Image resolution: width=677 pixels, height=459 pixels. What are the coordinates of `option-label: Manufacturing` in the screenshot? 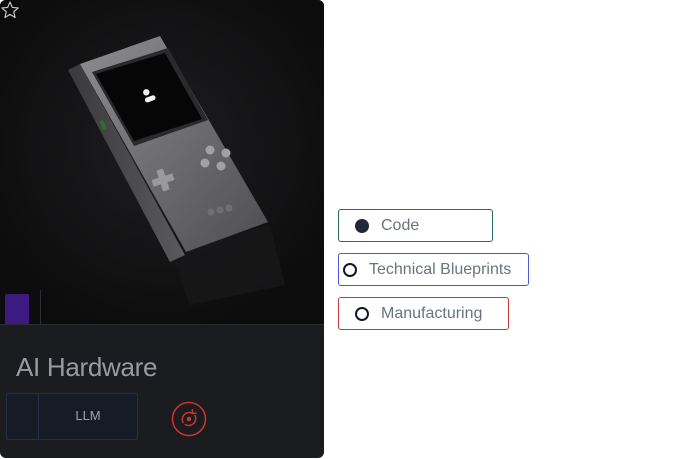 It's located at (432, 313).